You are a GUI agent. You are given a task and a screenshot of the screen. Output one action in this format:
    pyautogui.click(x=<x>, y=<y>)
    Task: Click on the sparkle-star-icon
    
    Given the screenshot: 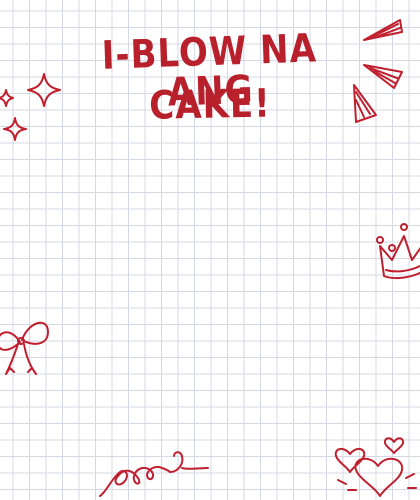 What is the action you would take?
    pyautogui.click(x=30, y=107)
    